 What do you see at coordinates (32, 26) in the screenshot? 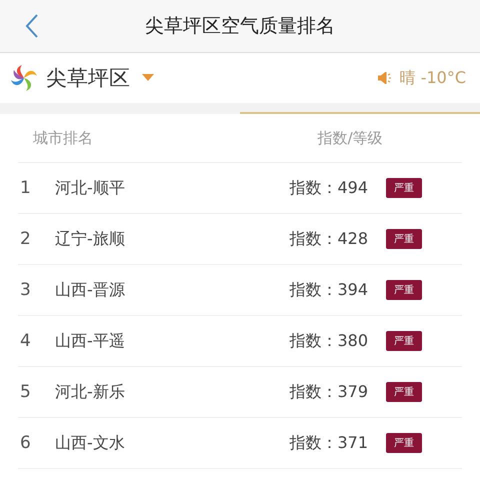
I see `back-icon` at bounding box center [32, 26].